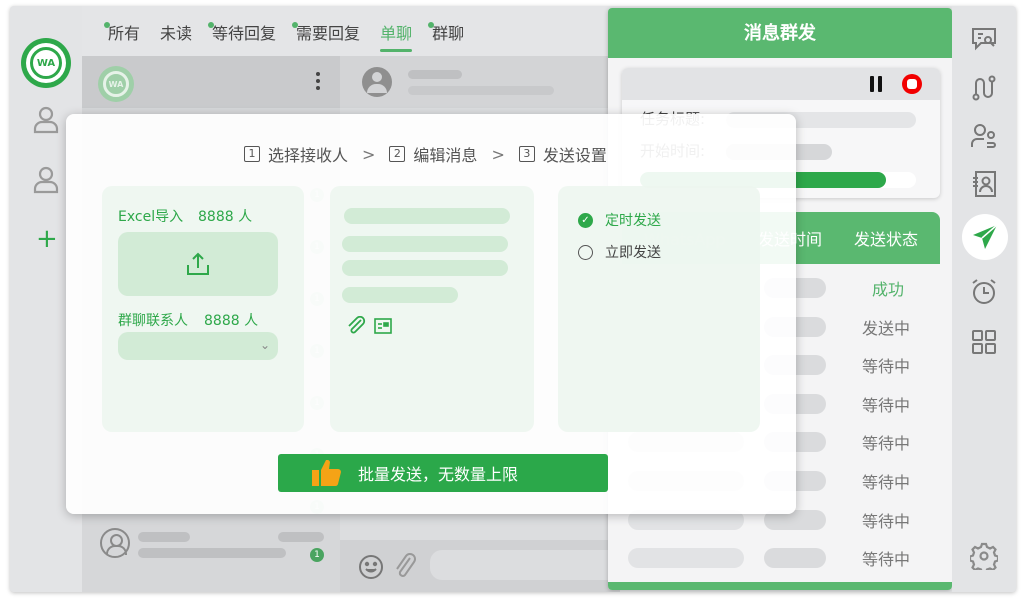 The width and height of the screenshot is (1024, 598). Describe the element at coordinates (176, 36) in the screenshot. I see `tab-unread: 未读` at that location.